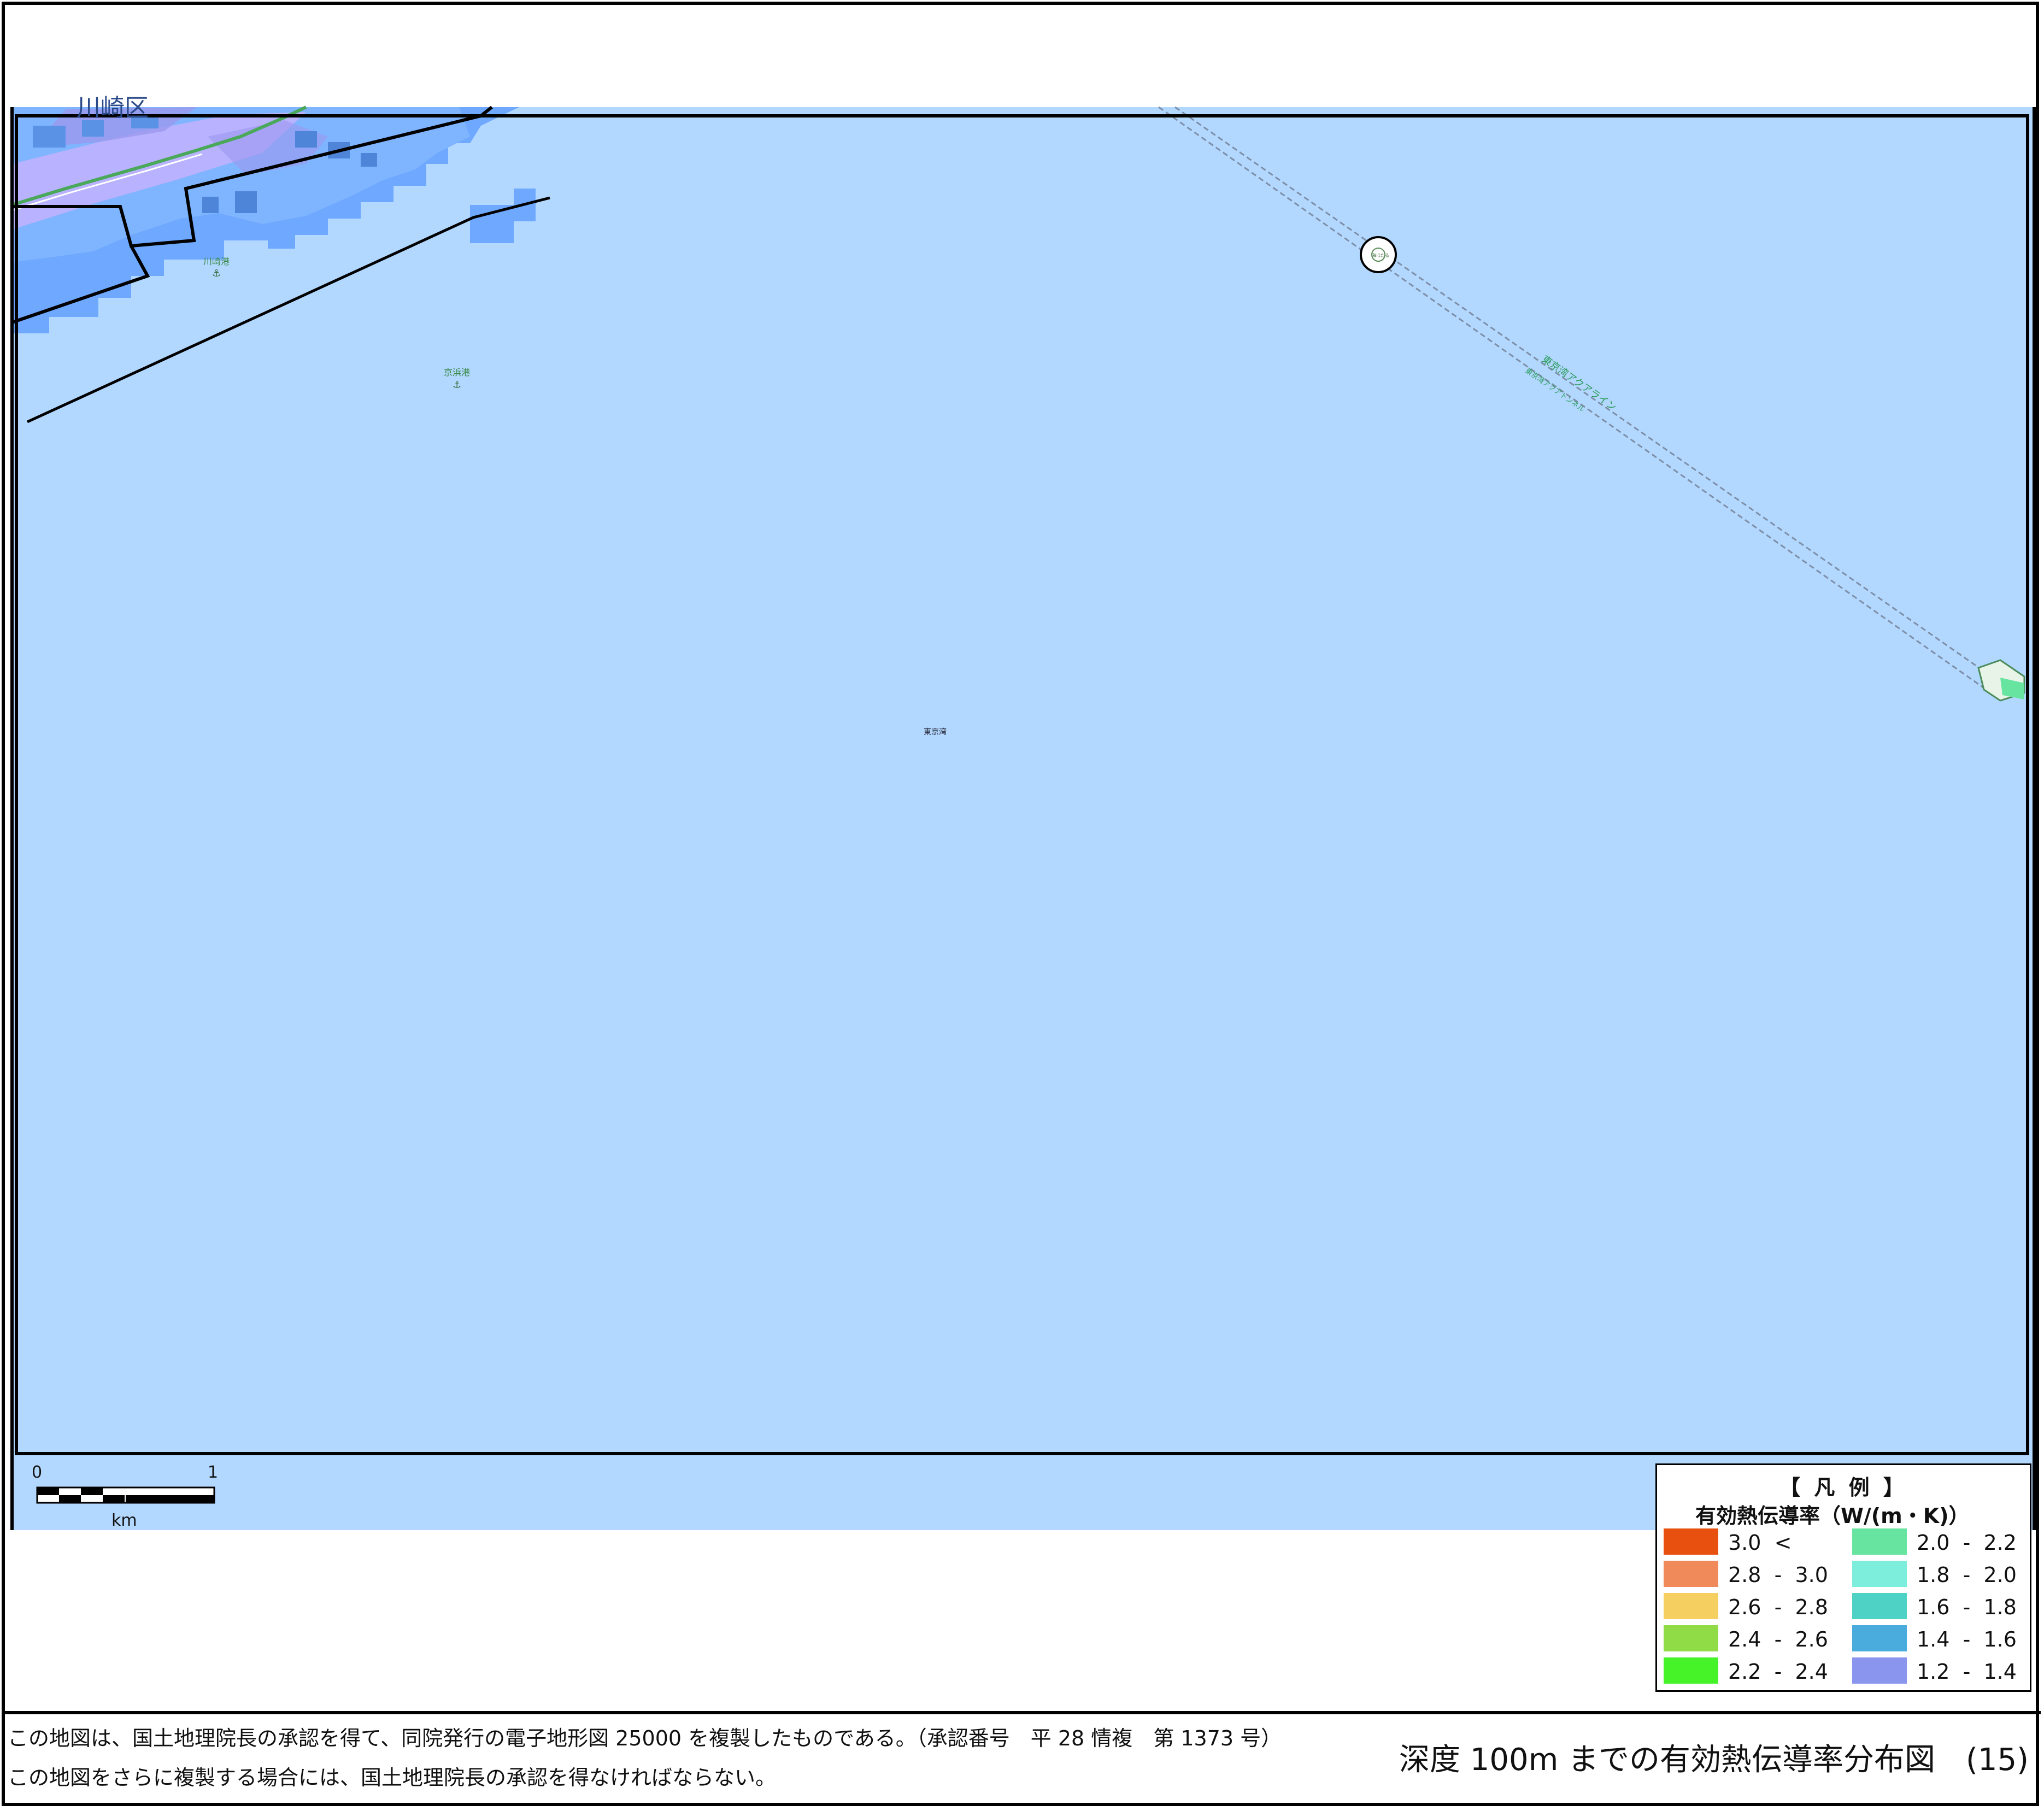 The width and height of the screenshot is (2044, 1811). I want to click on legend-subtitle: 有効熱伝導率（W/(m・K)）, so click(1832, 1516).